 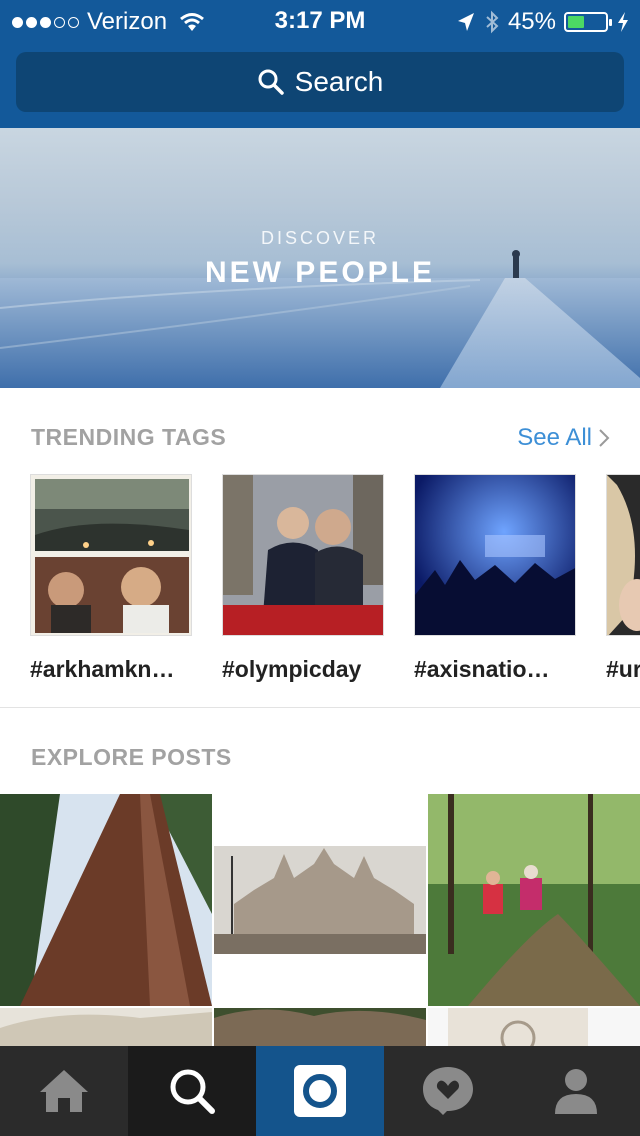 What do you see at coordinates (339, 81) in the screenshot?
I see `search-placeholder: Search` at bounding box center [339, 81].